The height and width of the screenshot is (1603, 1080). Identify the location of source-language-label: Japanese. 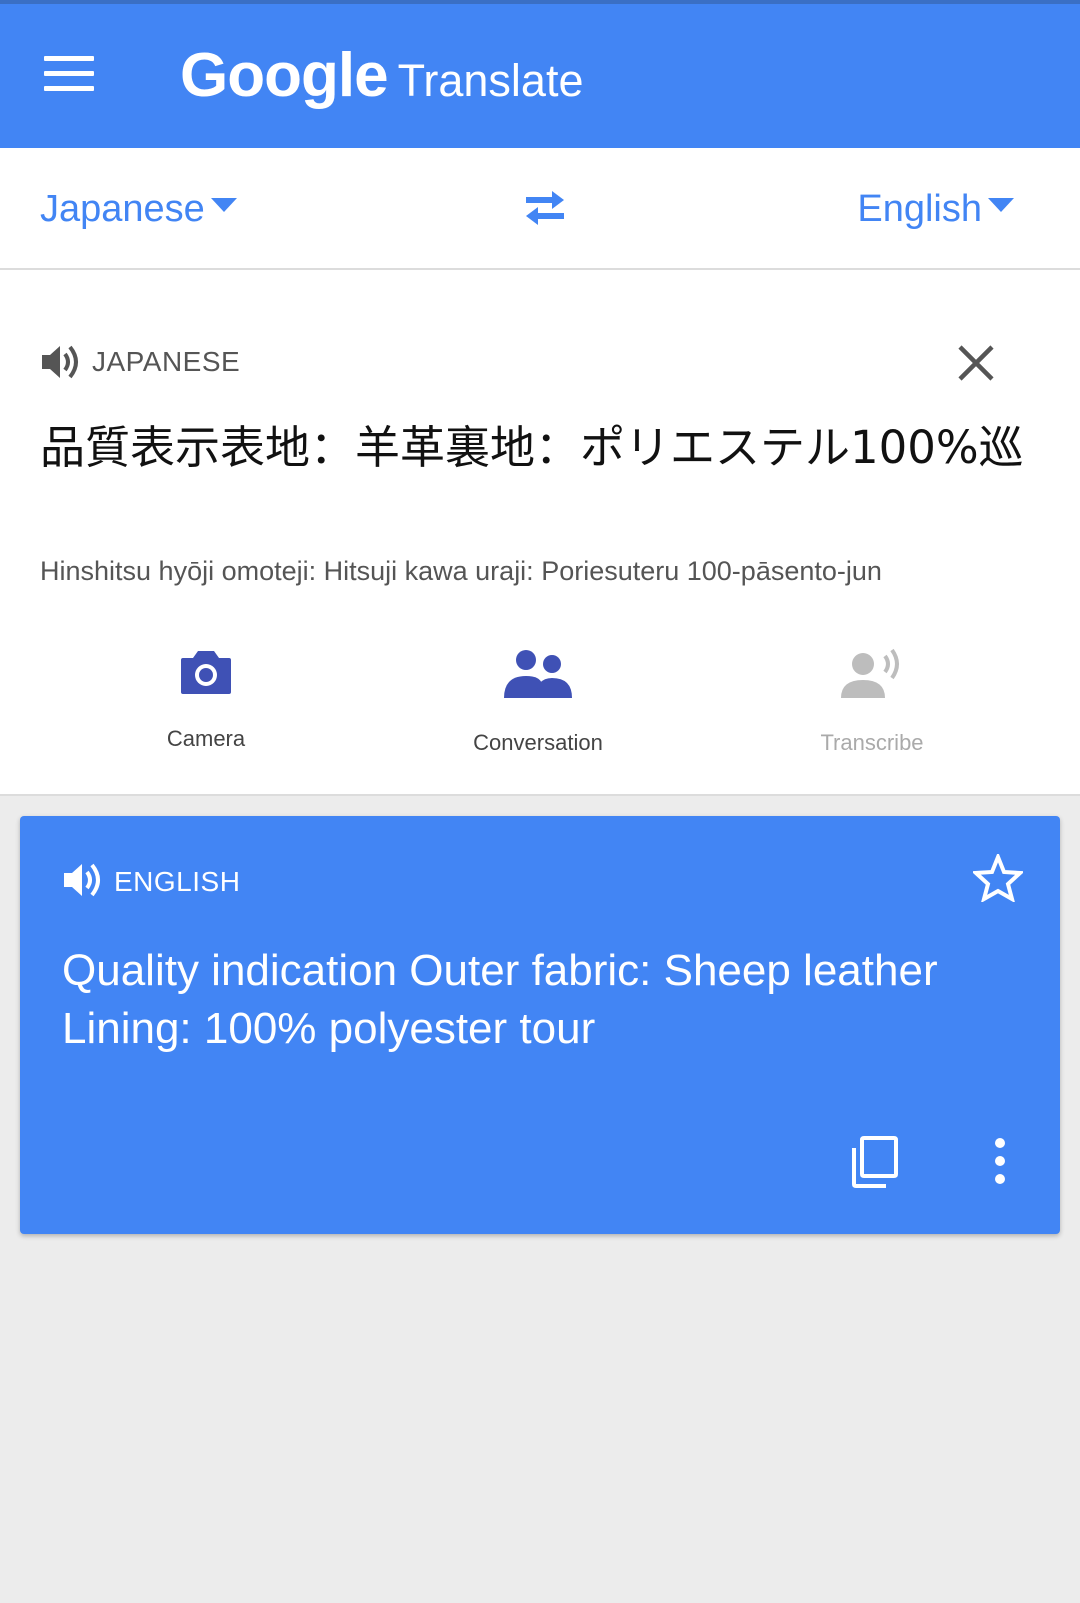
(122, 209).